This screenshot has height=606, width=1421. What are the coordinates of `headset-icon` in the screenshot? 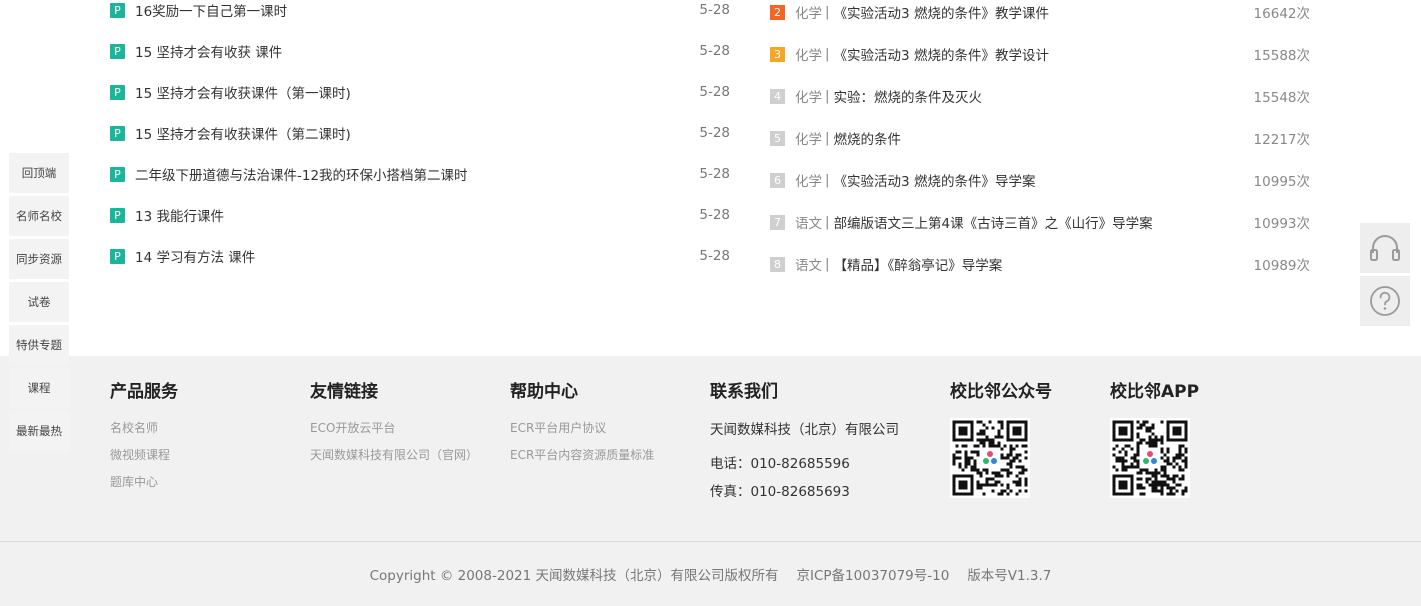 It's located at (1385, 248).